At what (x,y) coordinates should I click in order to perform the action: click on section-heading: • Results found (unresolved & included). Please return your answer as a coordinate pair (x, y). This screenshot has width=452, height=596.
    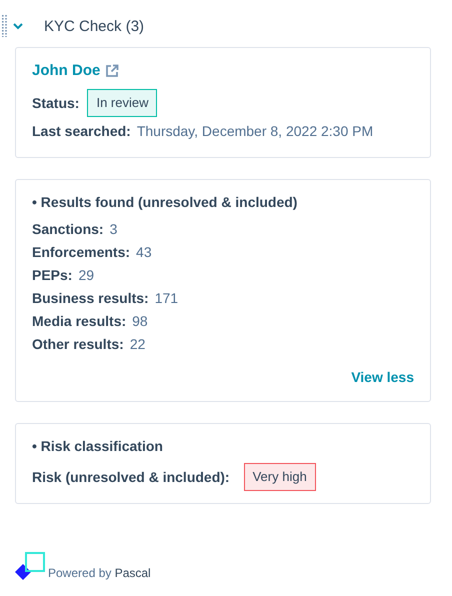
    Looking at the image, I should click on (165, 202).